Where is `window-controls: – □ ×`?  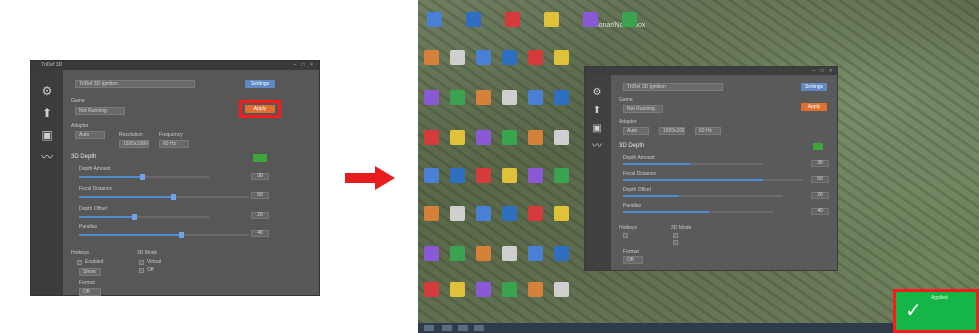 window-controls: – □ × is located at coordinates (305, 65).